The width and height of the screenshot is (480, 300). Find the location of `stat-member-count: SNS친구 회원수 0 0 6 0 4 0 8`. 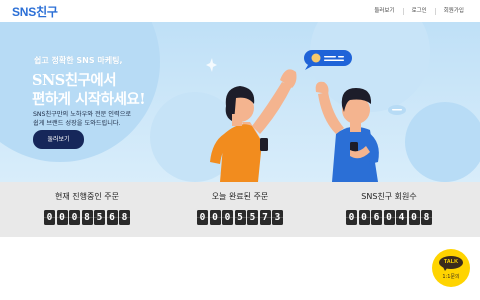

stat-member-count: SNS친구 회원수 0 0 6 0 4 0 8 is located at coordinates (389, 207).